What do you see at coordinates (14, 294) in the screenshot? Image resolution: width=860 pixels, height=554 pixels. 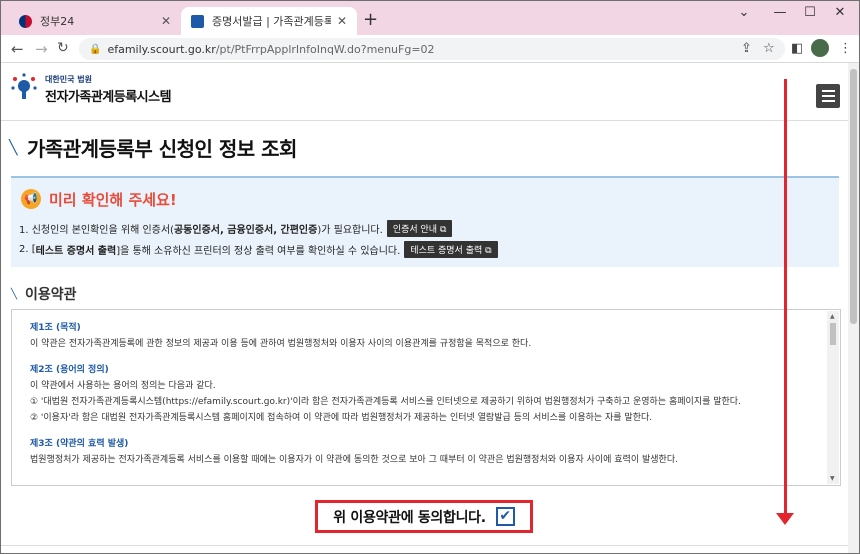 I see `section-marker-icon: ╲` at bounding box center [14, 294].